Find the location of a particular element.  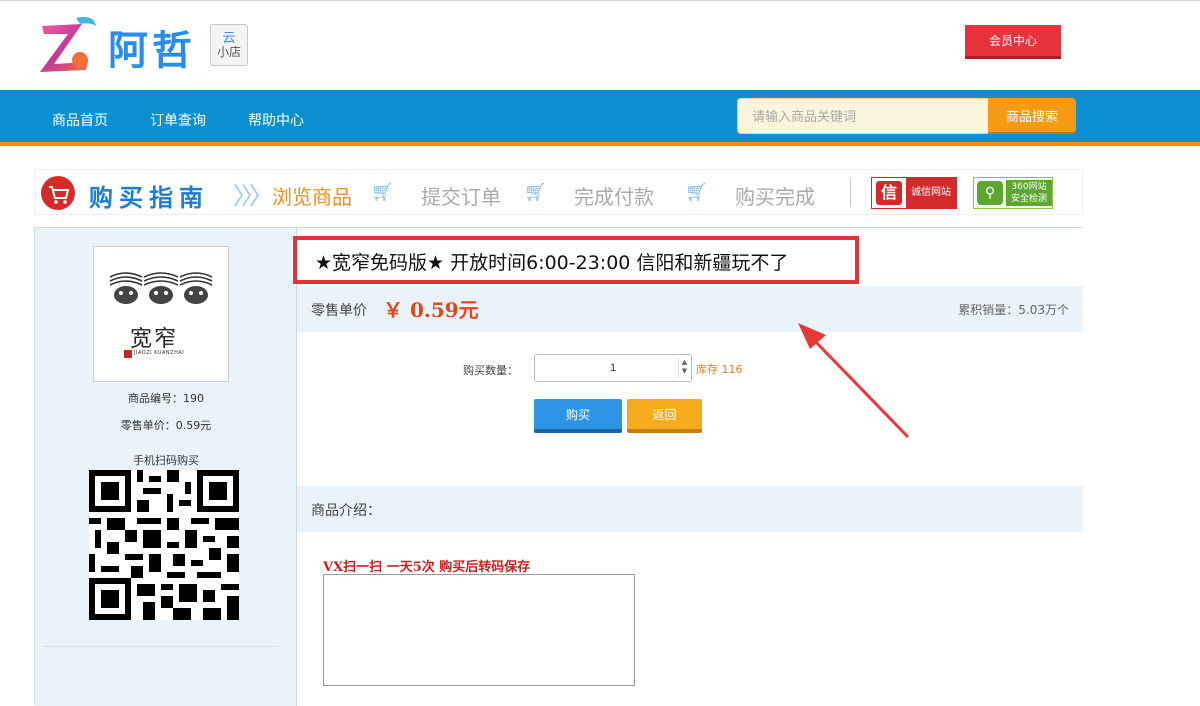

product-title-highlight: ★宽窄免码版★ 开放时间6:00-23:00 信阳和新疆玩不了 is located at coordinates (576, 260).